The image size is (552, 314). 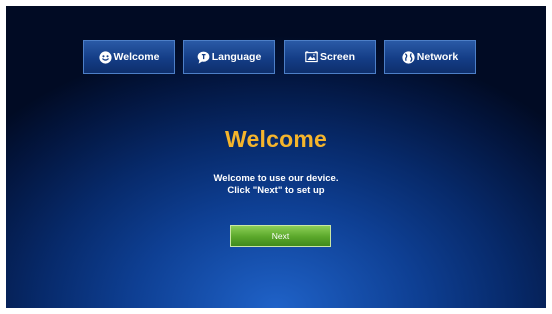 What do you see at coordinates (105, 57) in the screenshot?
I see `smiley-icon` at bounding box center [105, 57].